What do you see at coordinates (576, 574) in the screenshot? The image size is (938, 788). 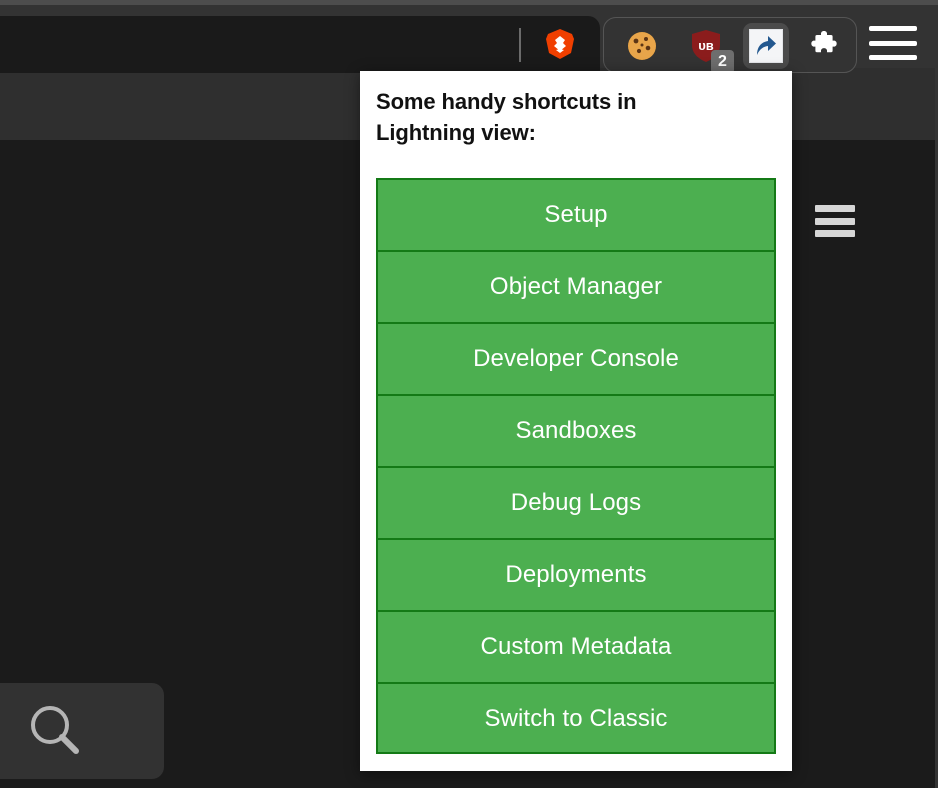 I see `shortcut-deployments: Deployments` at bounding box center [576, 574].